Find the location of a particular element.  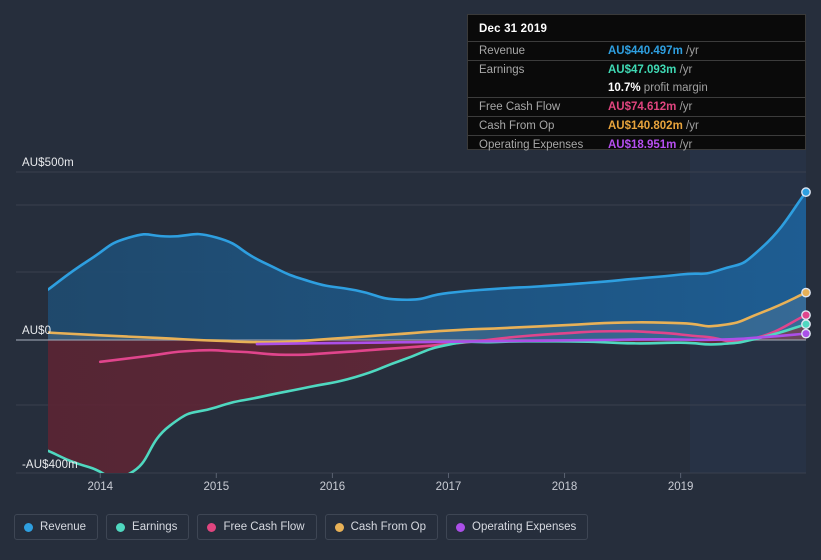

tooltip-row: Revenue AU$440.497m /yr is located at coordinates (636, 51).